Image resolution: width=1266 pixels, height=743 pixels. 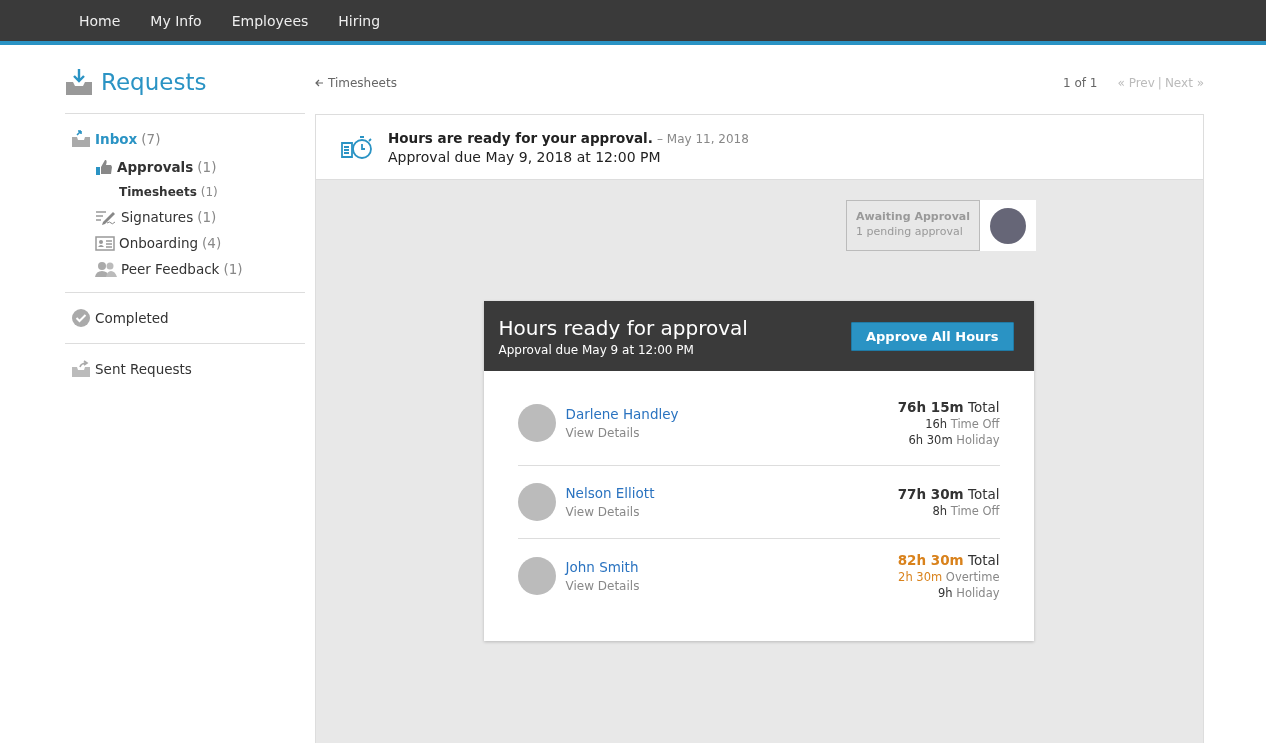 I want to click on hours-detail: 16h Time Off, so click(x=962, y=423).